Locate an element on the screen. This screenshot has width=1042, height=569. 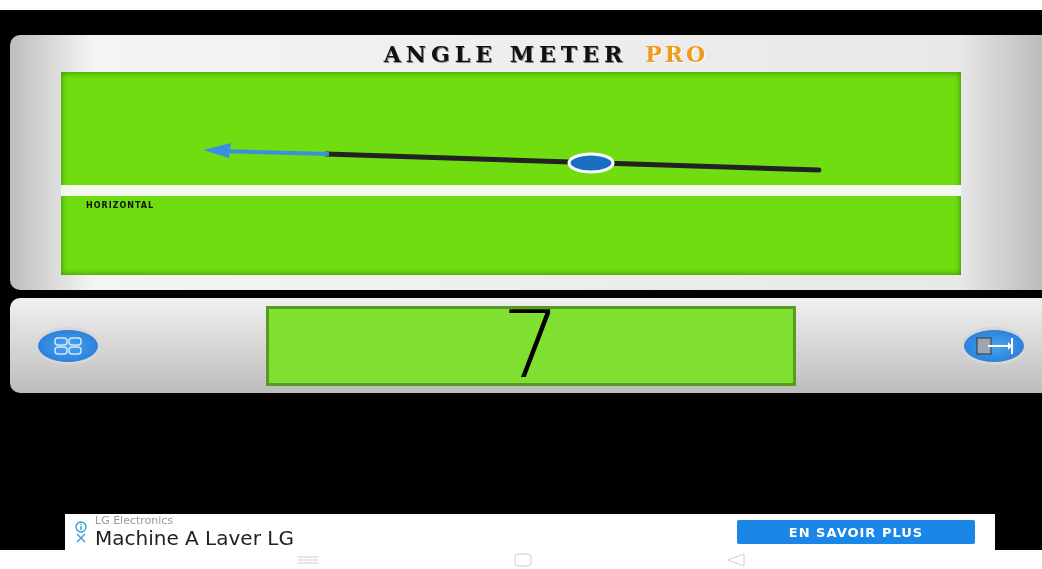
advertiser-name: LG Electronics is located at coordinates (135, 521).